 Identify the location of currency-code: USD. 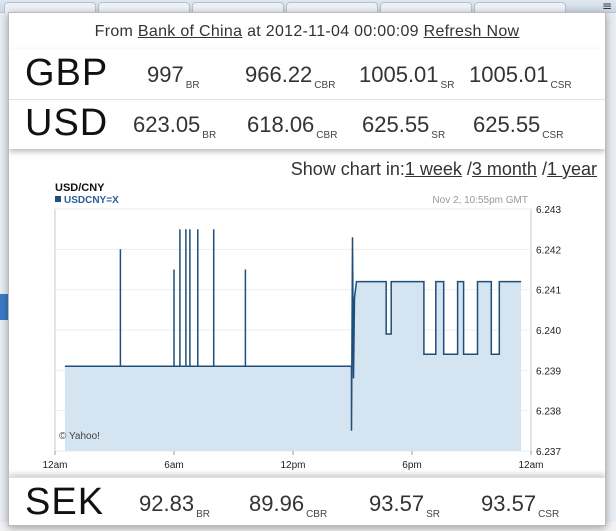
(67, 123).